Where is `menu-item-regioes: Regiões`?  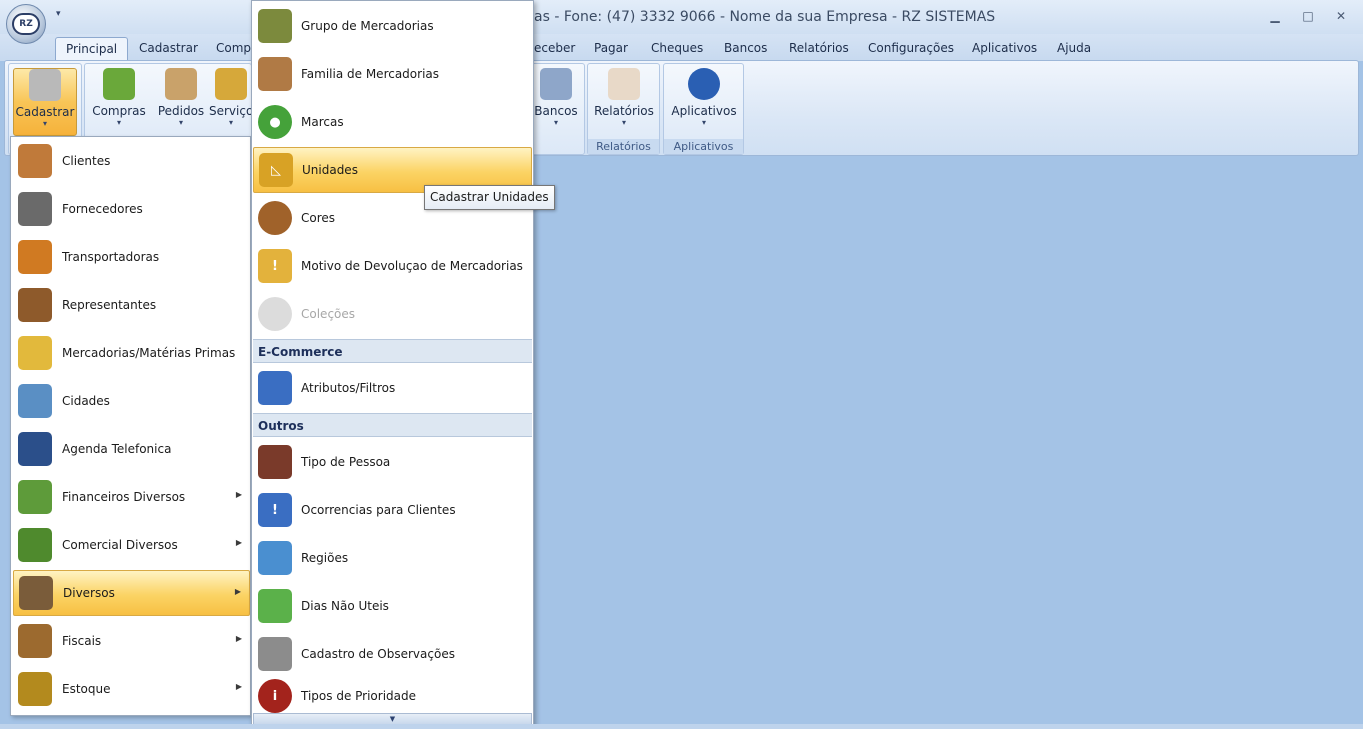 menu-item-regioes: Regiões is located at coordinates (392, 558).